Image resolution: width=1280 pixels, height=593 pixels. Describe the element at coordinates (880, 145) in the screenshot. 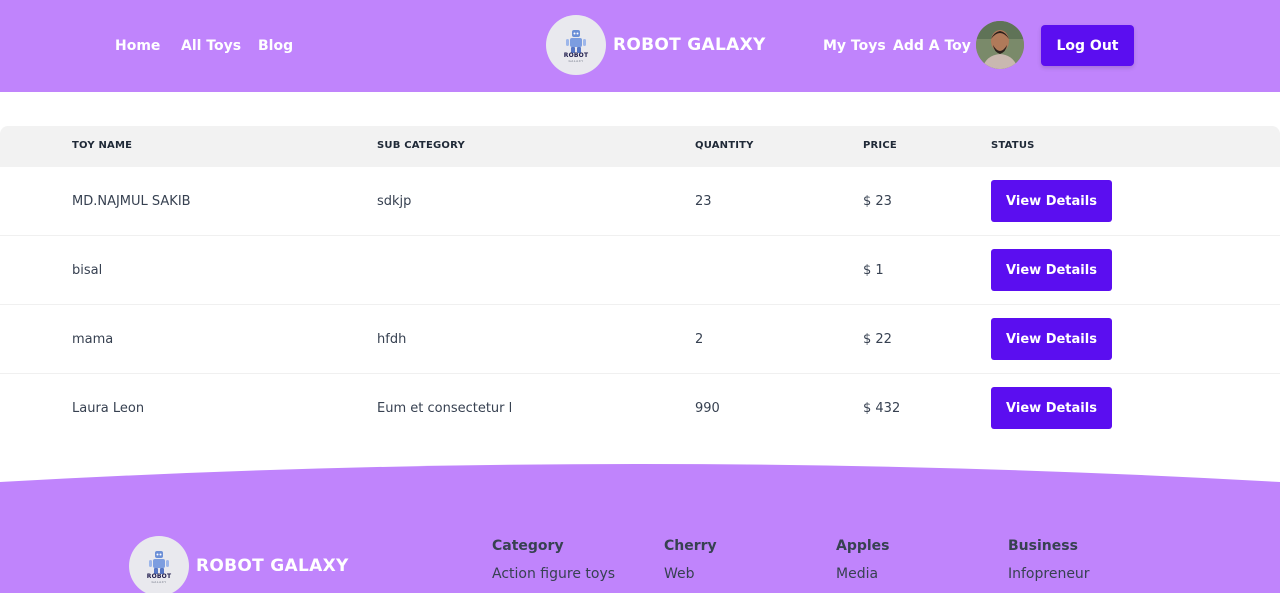

I see `column-header-price: PRICE` at that location.